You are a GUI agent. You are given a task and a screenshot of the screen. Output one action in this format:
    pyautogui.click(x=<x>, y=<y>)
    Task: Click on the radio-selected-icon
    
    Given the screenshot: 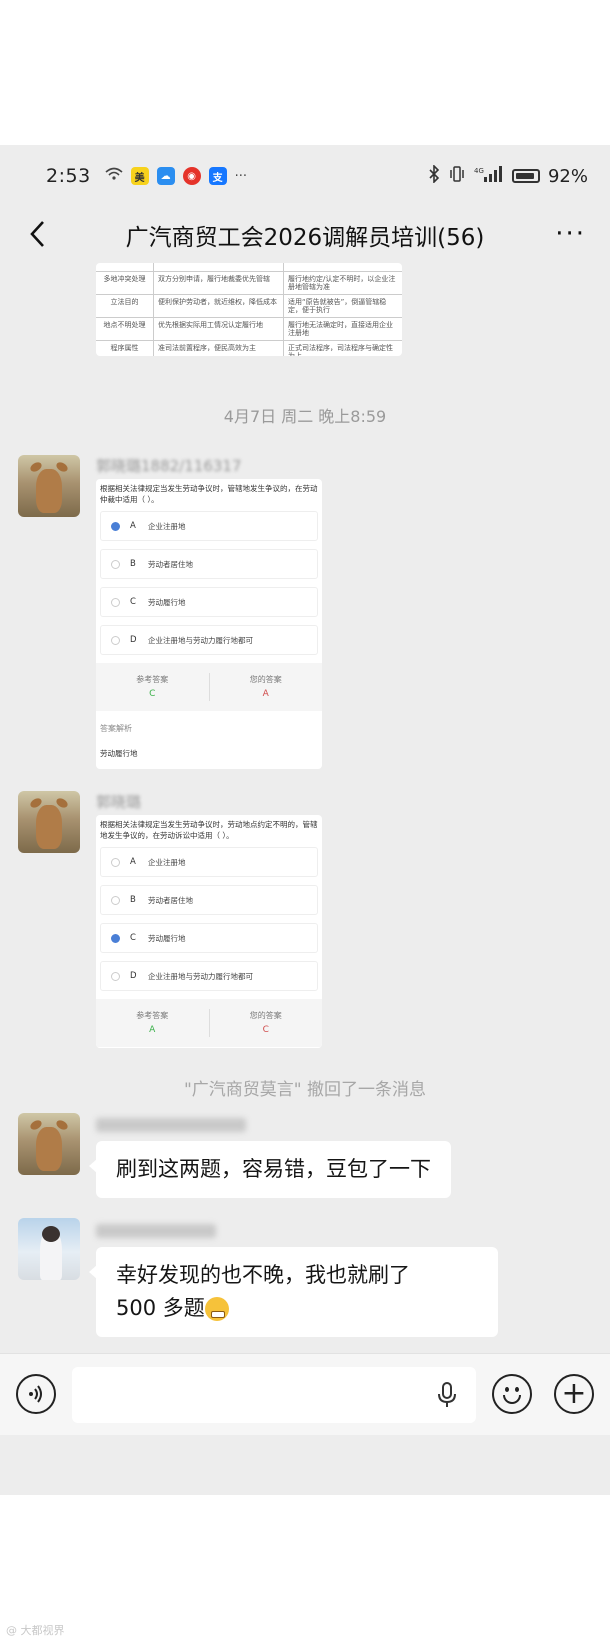 What is the action you would take?
    pyautogui.click(x=115, y=938)
    